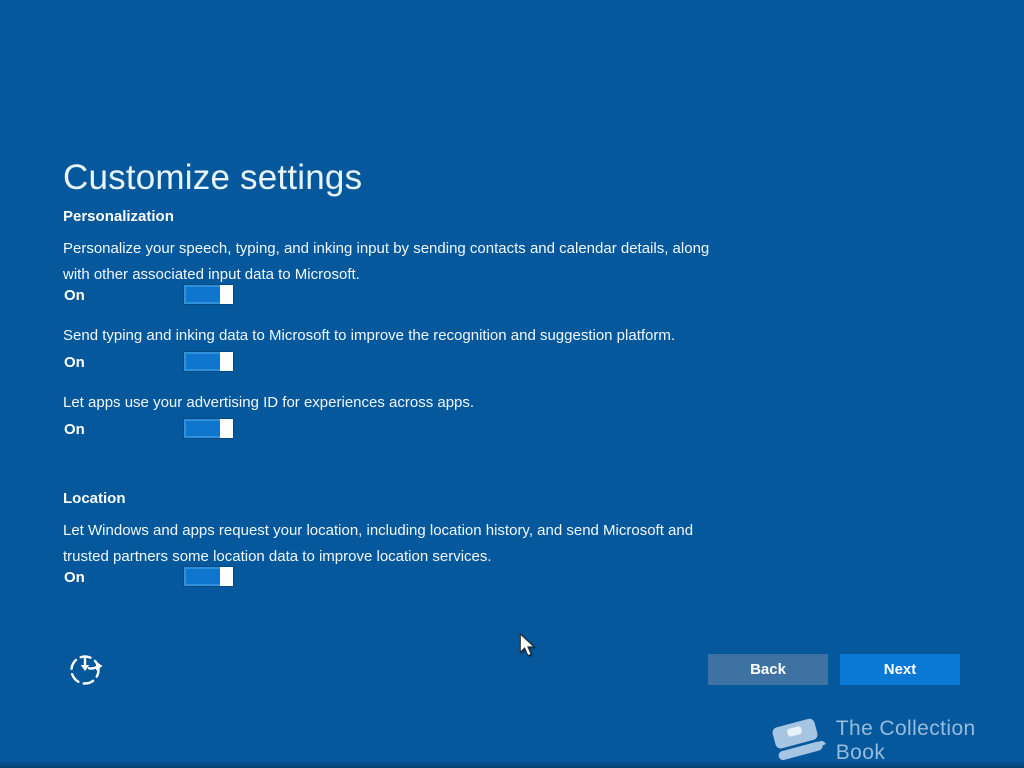 The height and width of the screenshot is (768, 1024). I want to click on section-heading-personalization: Personalization, so click(118, 216).